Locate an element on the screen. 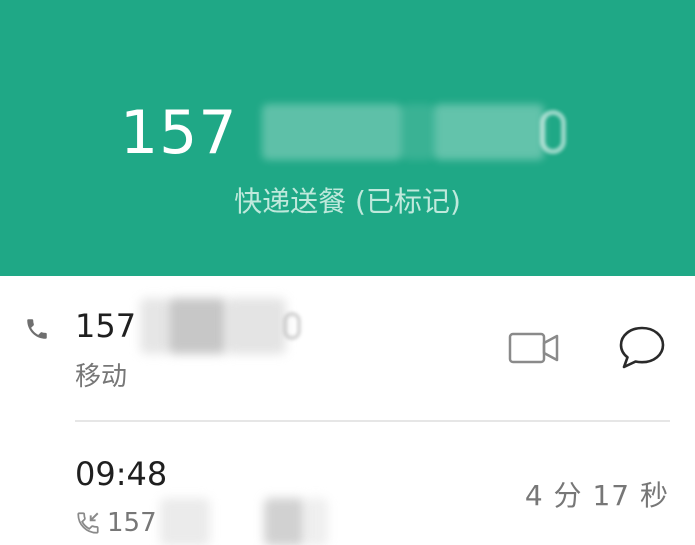 This screenshot has height=545, width=695. video-call-icon is located at coordinates (533, 348).